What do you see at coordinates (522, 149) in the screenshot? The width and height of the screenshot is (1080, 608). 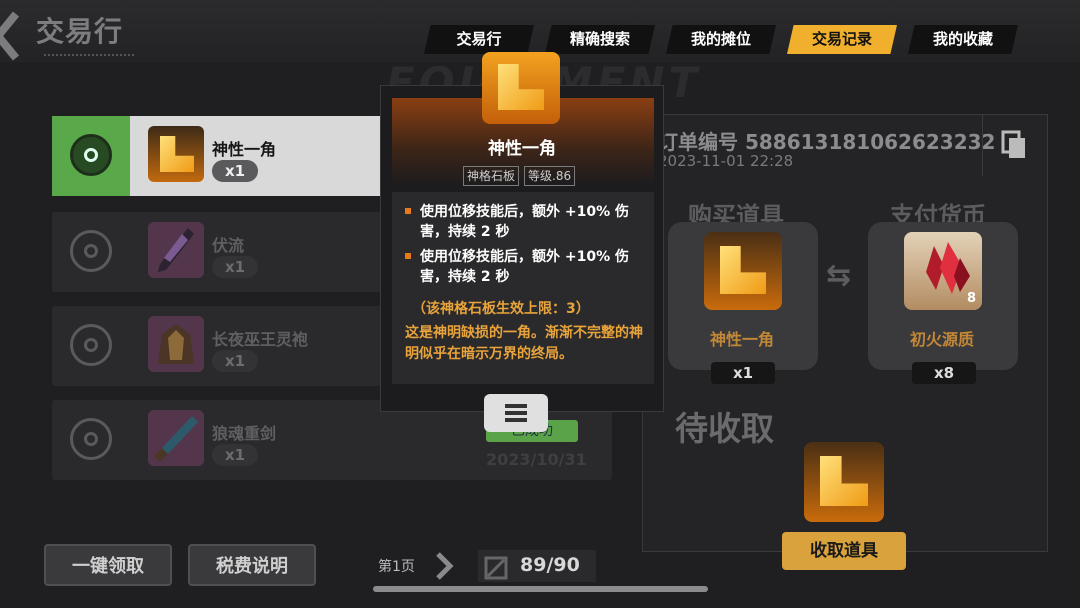 I see `tooltip-item-name: 神性一角` at bounding box center [522, 149].